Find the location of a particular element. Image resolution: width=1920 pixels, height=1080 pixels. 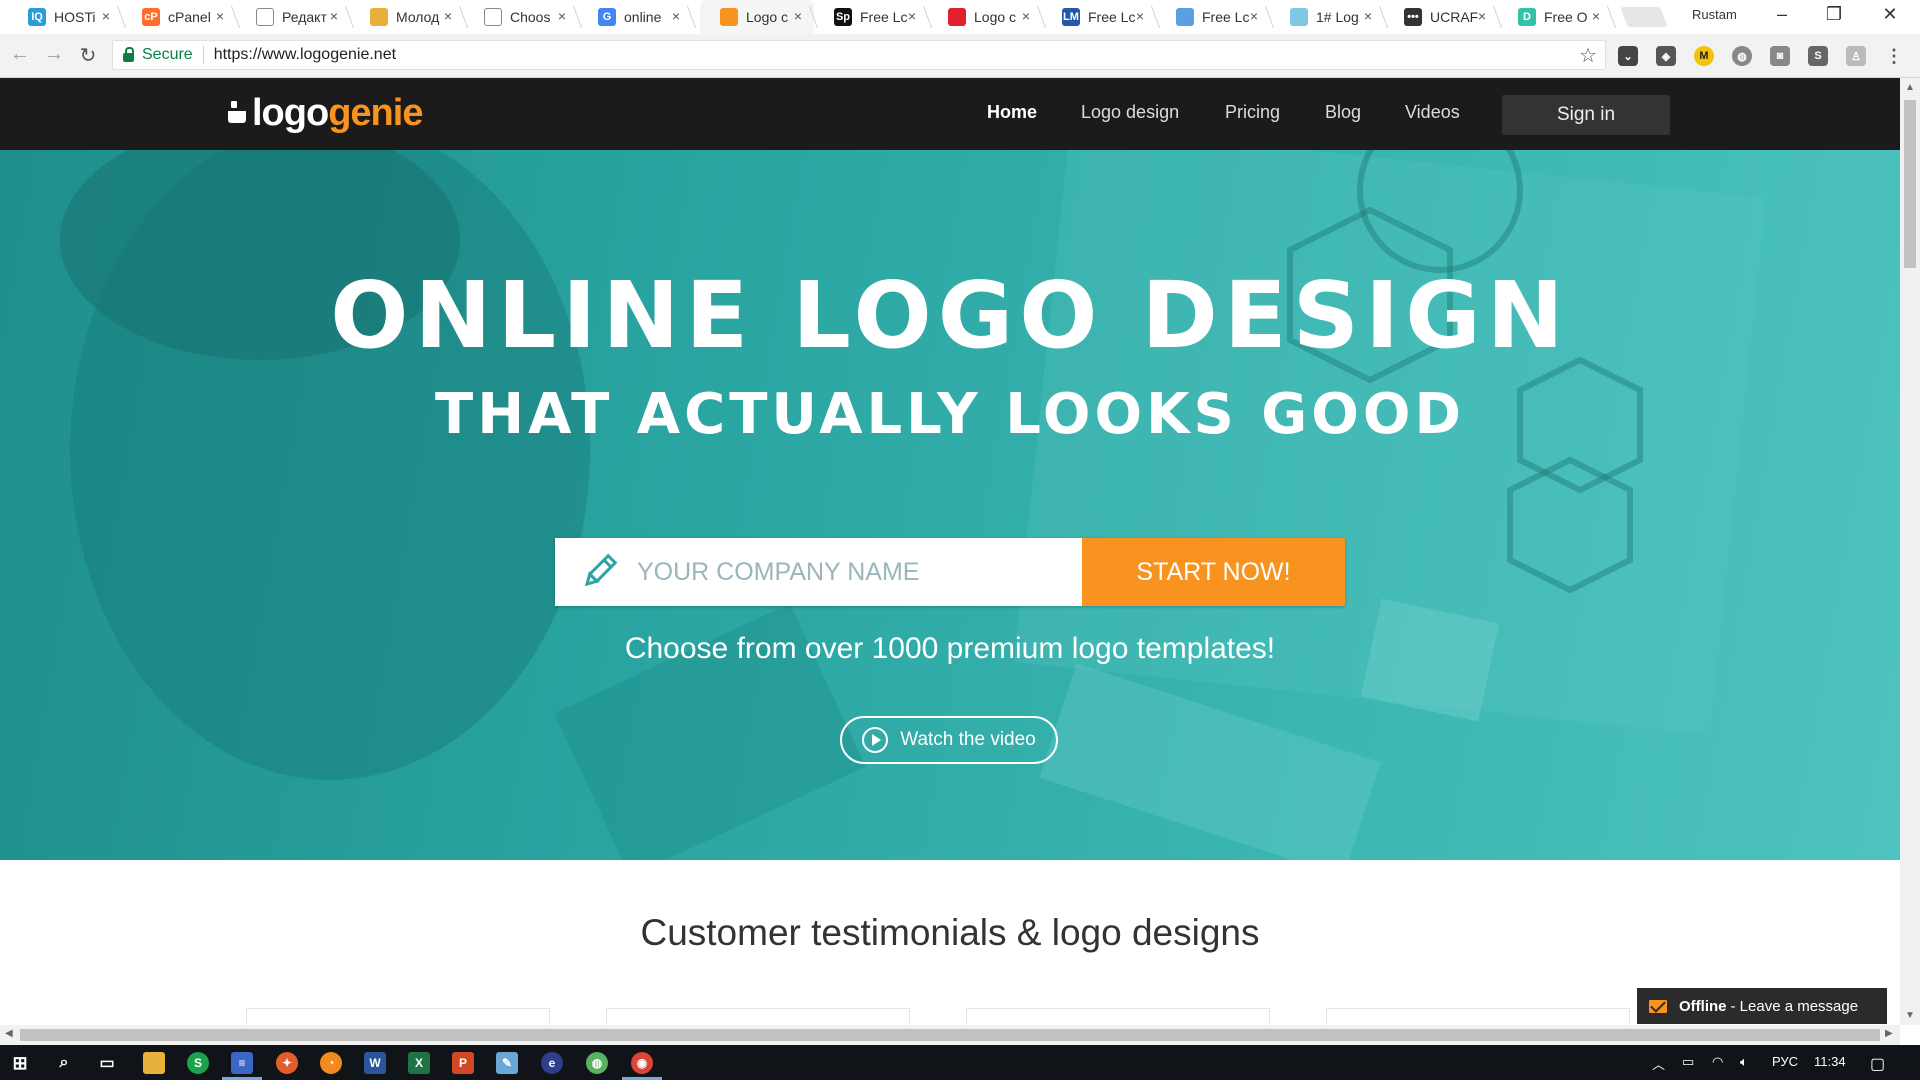

browser-tab: D Free O × is located at coordinates (1557, 17).